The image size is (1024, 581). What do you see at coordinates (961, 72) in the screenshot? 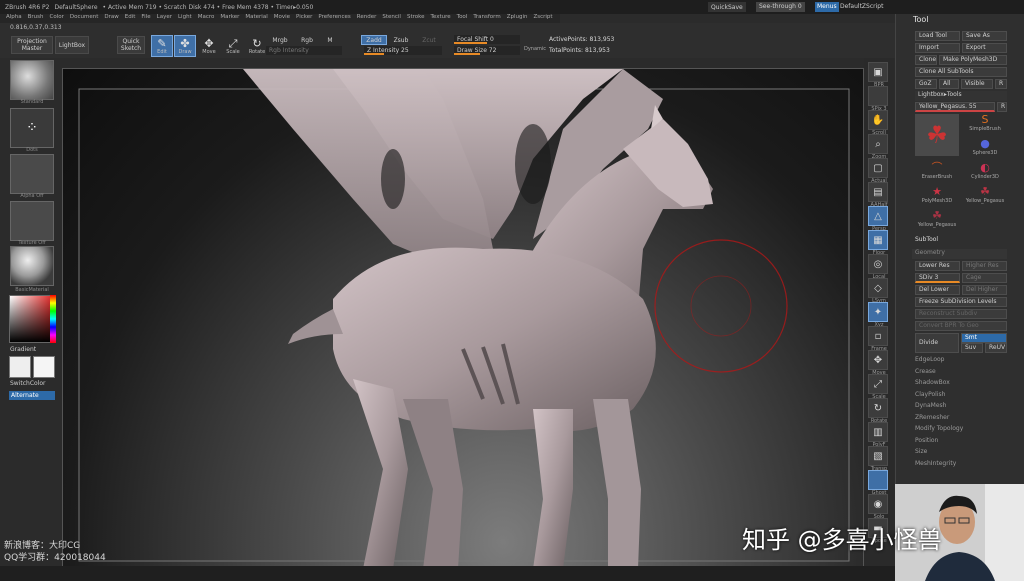
I see `clone-all-subtools-button: Clone All SubTools` at bounding box center [961, 72].